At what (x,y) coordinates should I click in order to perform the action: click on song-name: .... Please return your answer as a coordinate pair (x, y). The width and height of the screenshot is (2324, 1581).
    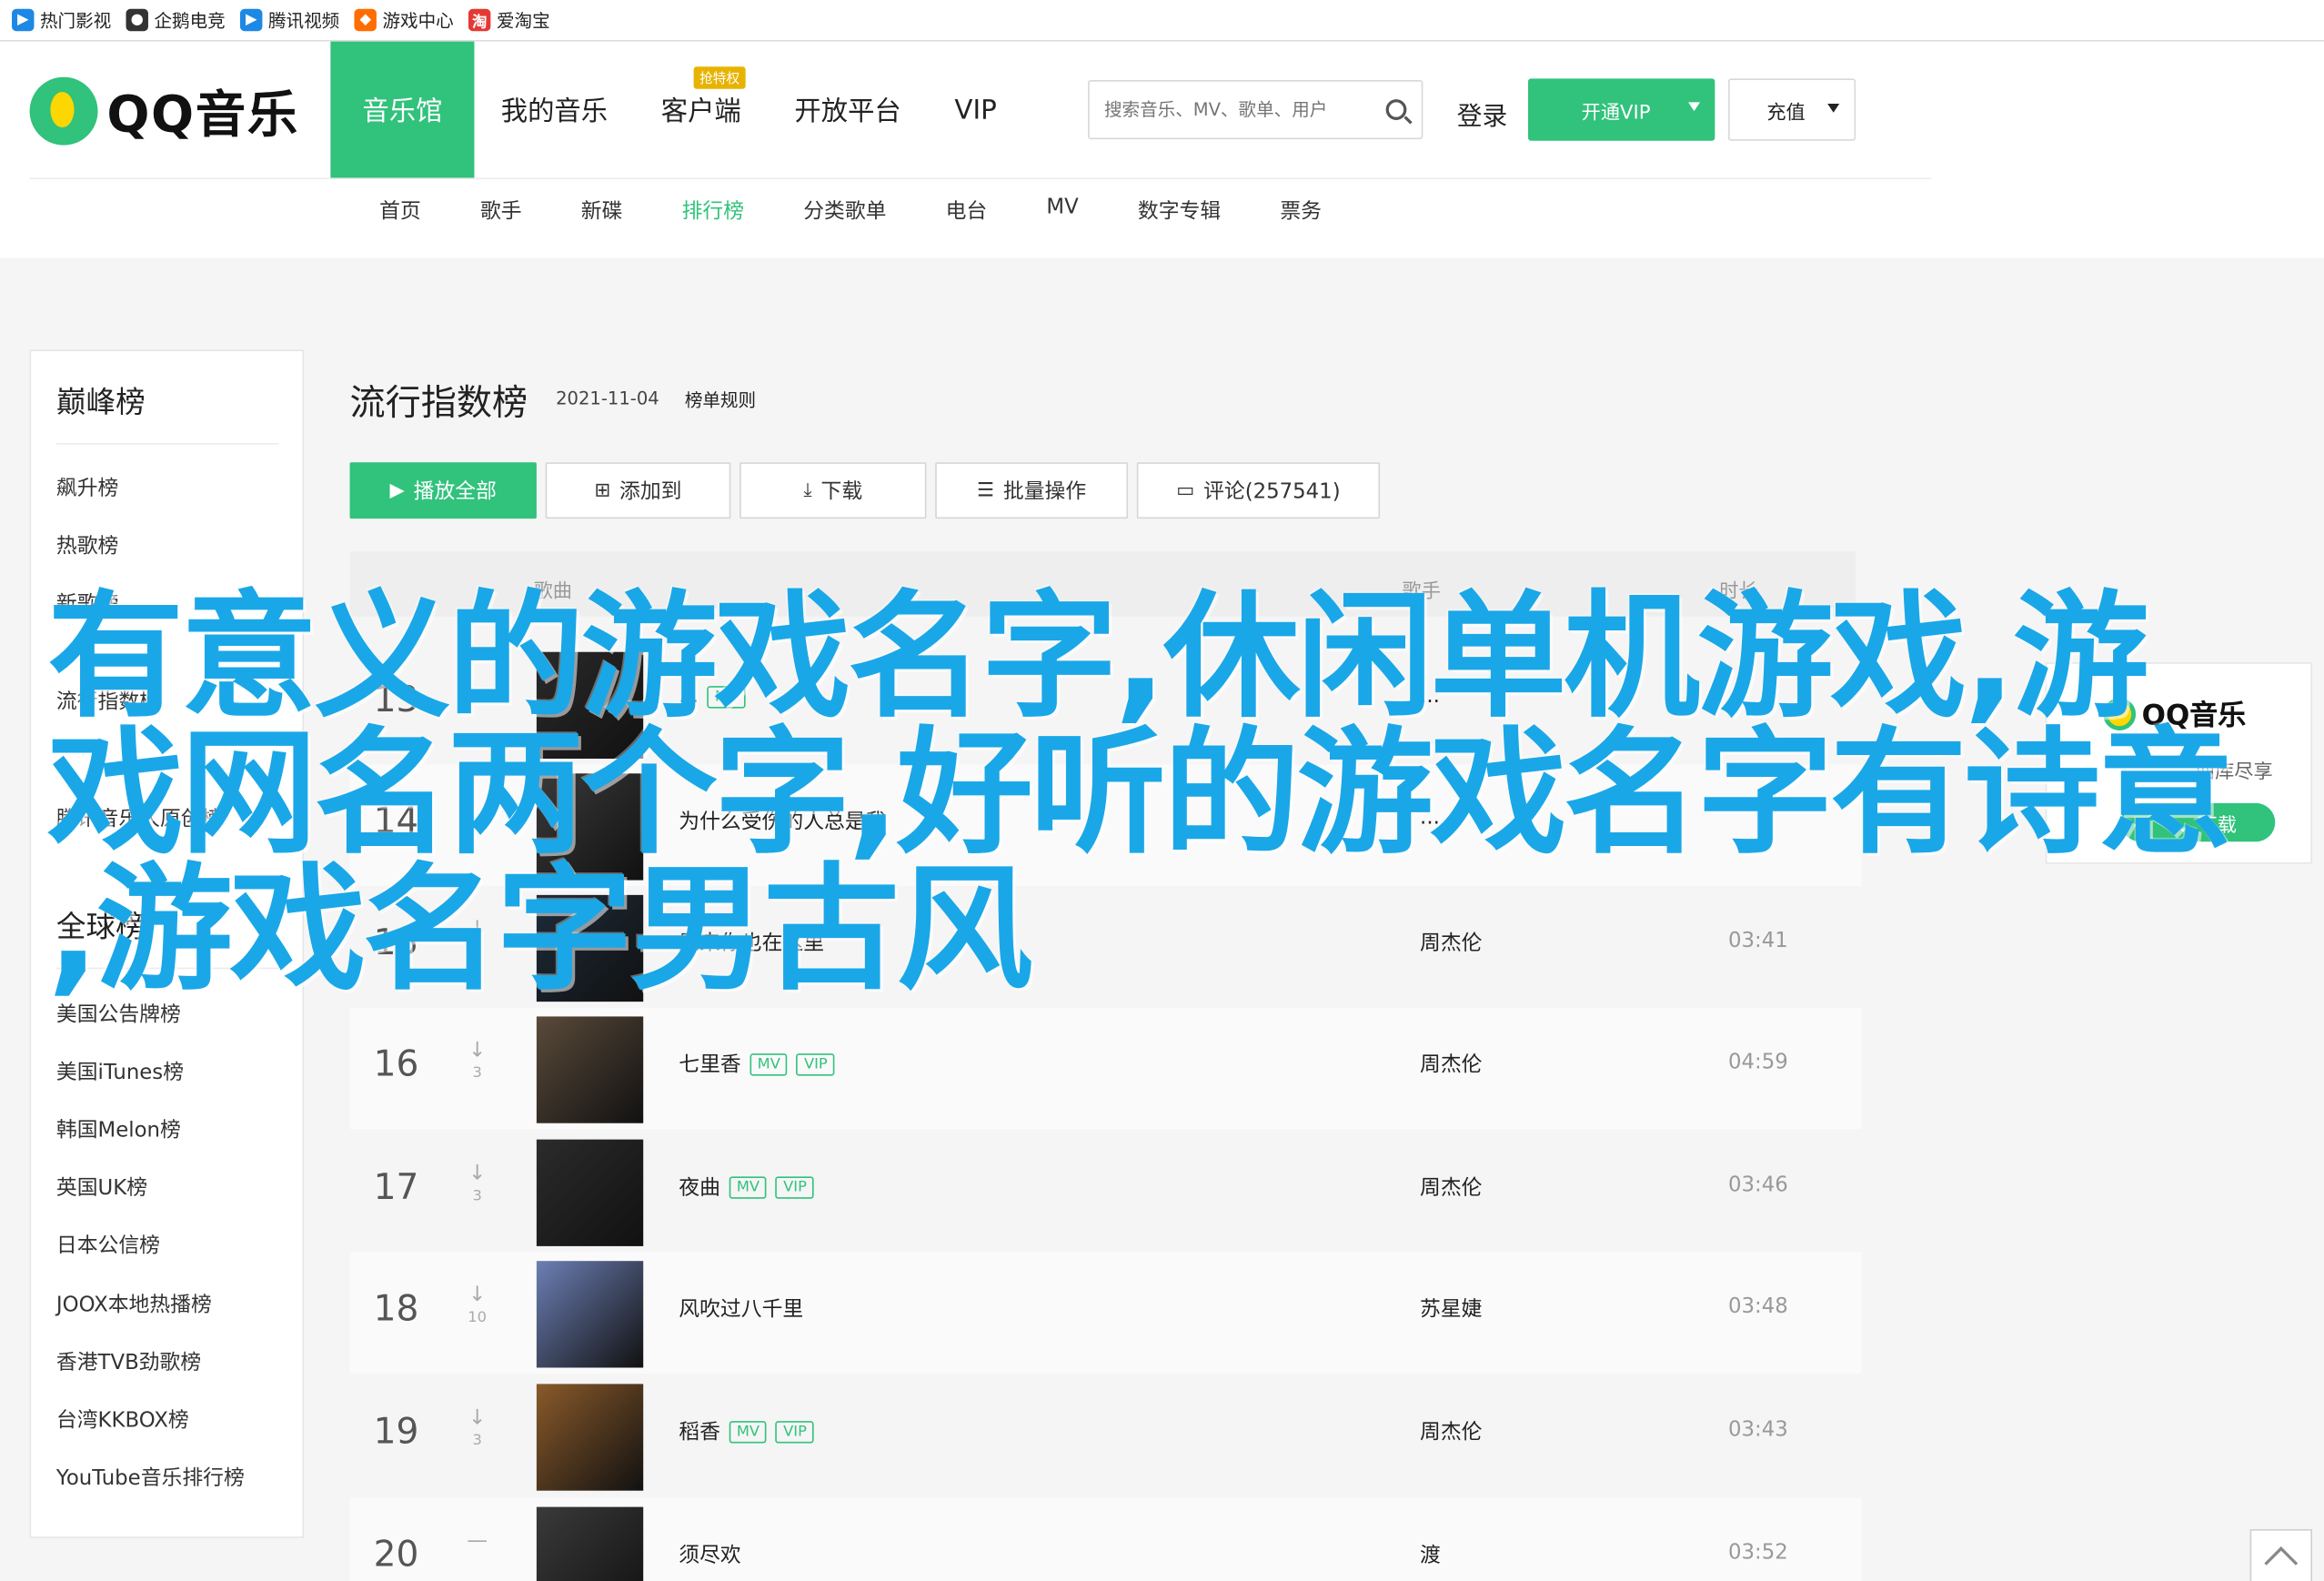
    Looking at the image, I should click on (689, 697).